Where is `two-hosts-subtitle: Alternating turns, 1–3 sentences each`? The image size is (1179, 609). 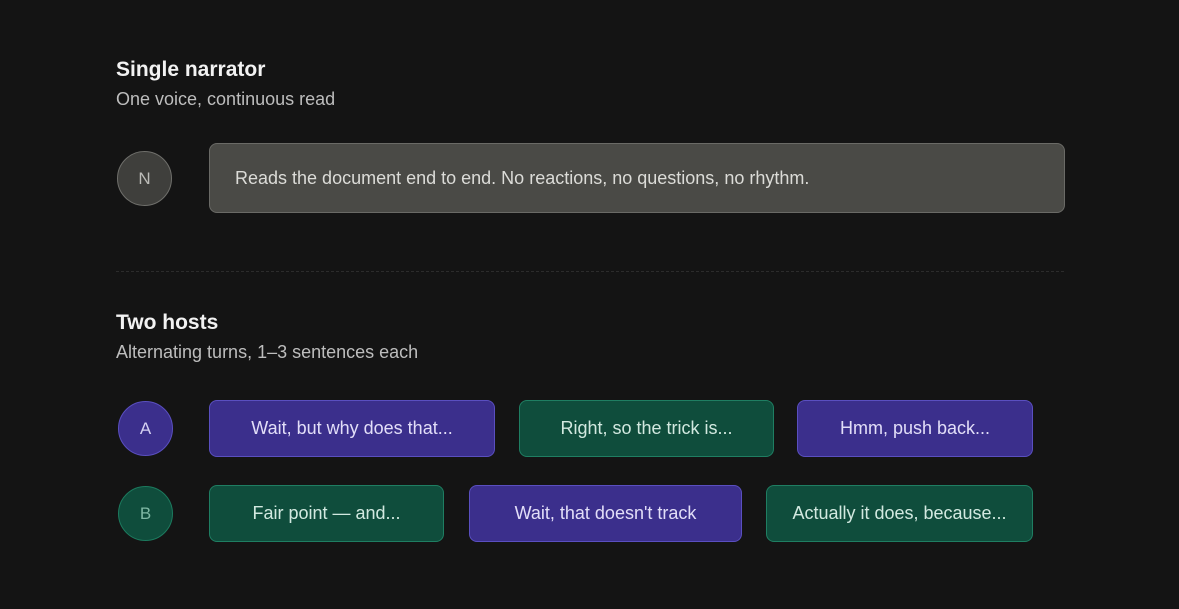 two-hosts-subtitle: Alternating turns, 1–3 sentences each is located at coordinates (267, 352).